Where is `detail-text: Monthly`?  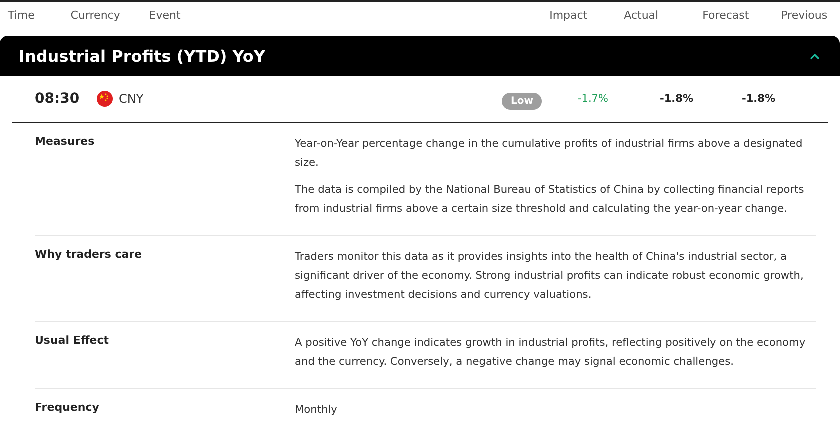
detail-text: Monthly is located at coordinates (316, 410).